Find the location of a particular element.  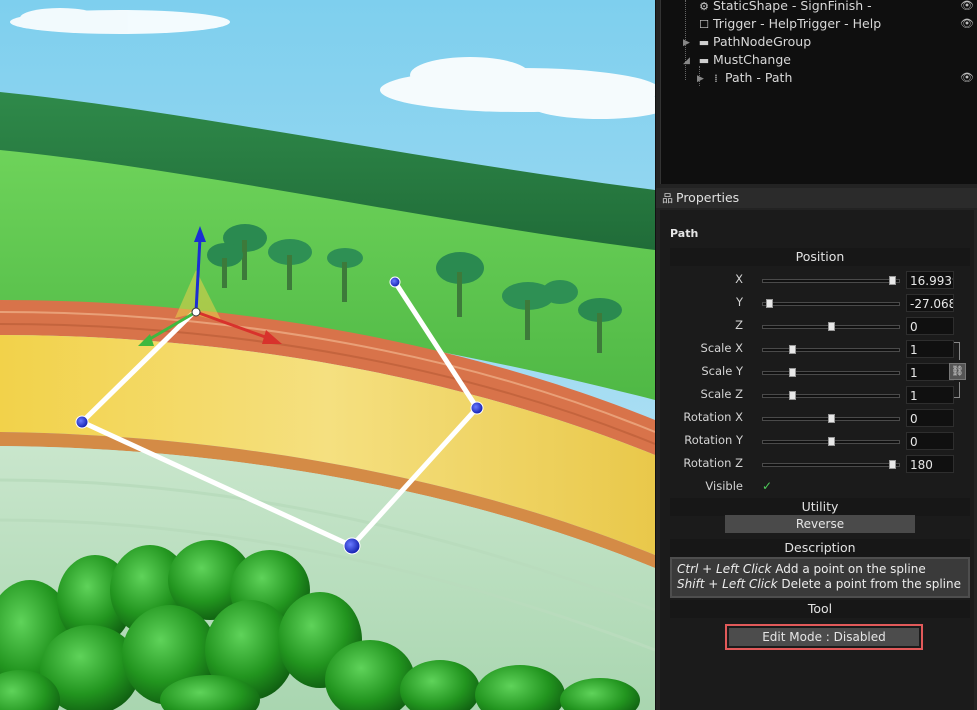

edit-mode-button: Edit Mode : Disabled is located at coordinates (824, 637).